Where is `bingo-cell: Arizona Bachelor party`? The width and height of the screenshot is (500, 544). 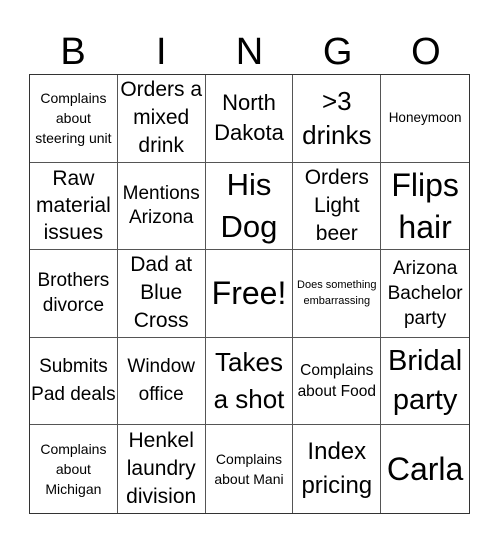 bingo-cell: Arizona Bachelor party is located at coordinates (425, 294).